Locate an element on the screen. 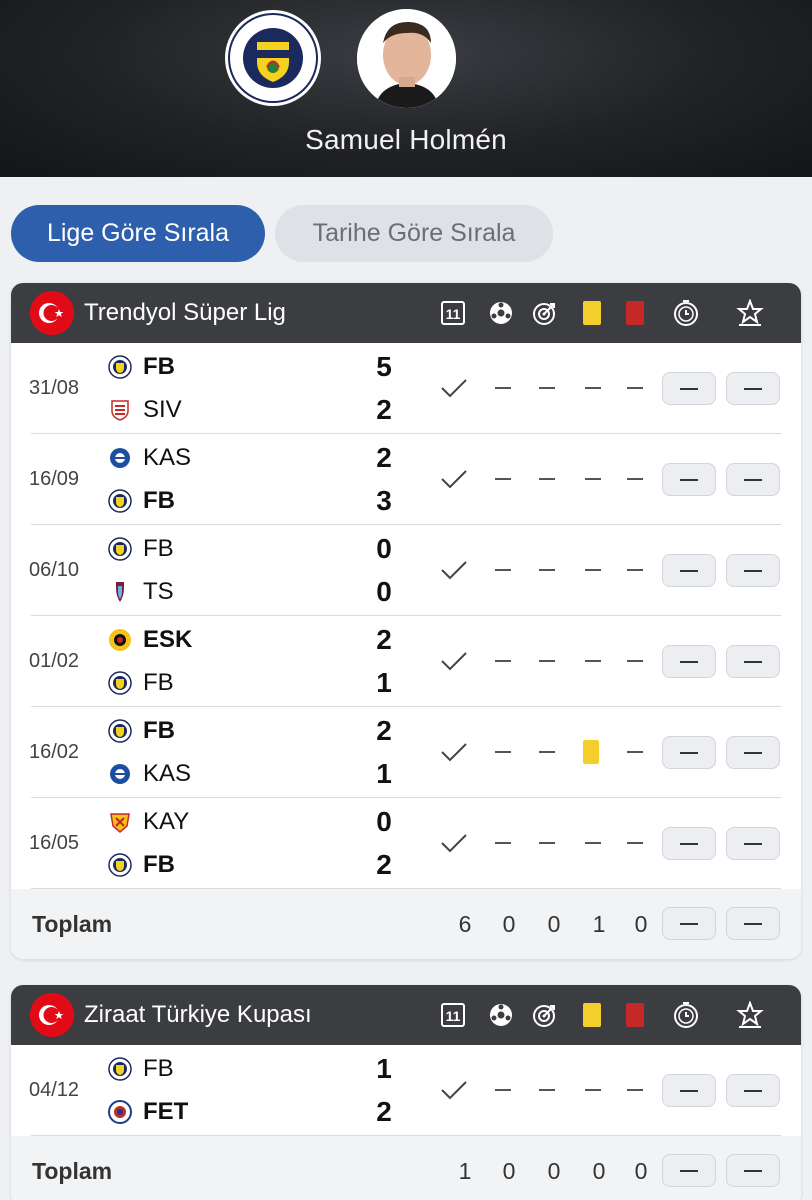  match-row: 16/02 FB KAS 2 1 is located at coordinates (406, 752).